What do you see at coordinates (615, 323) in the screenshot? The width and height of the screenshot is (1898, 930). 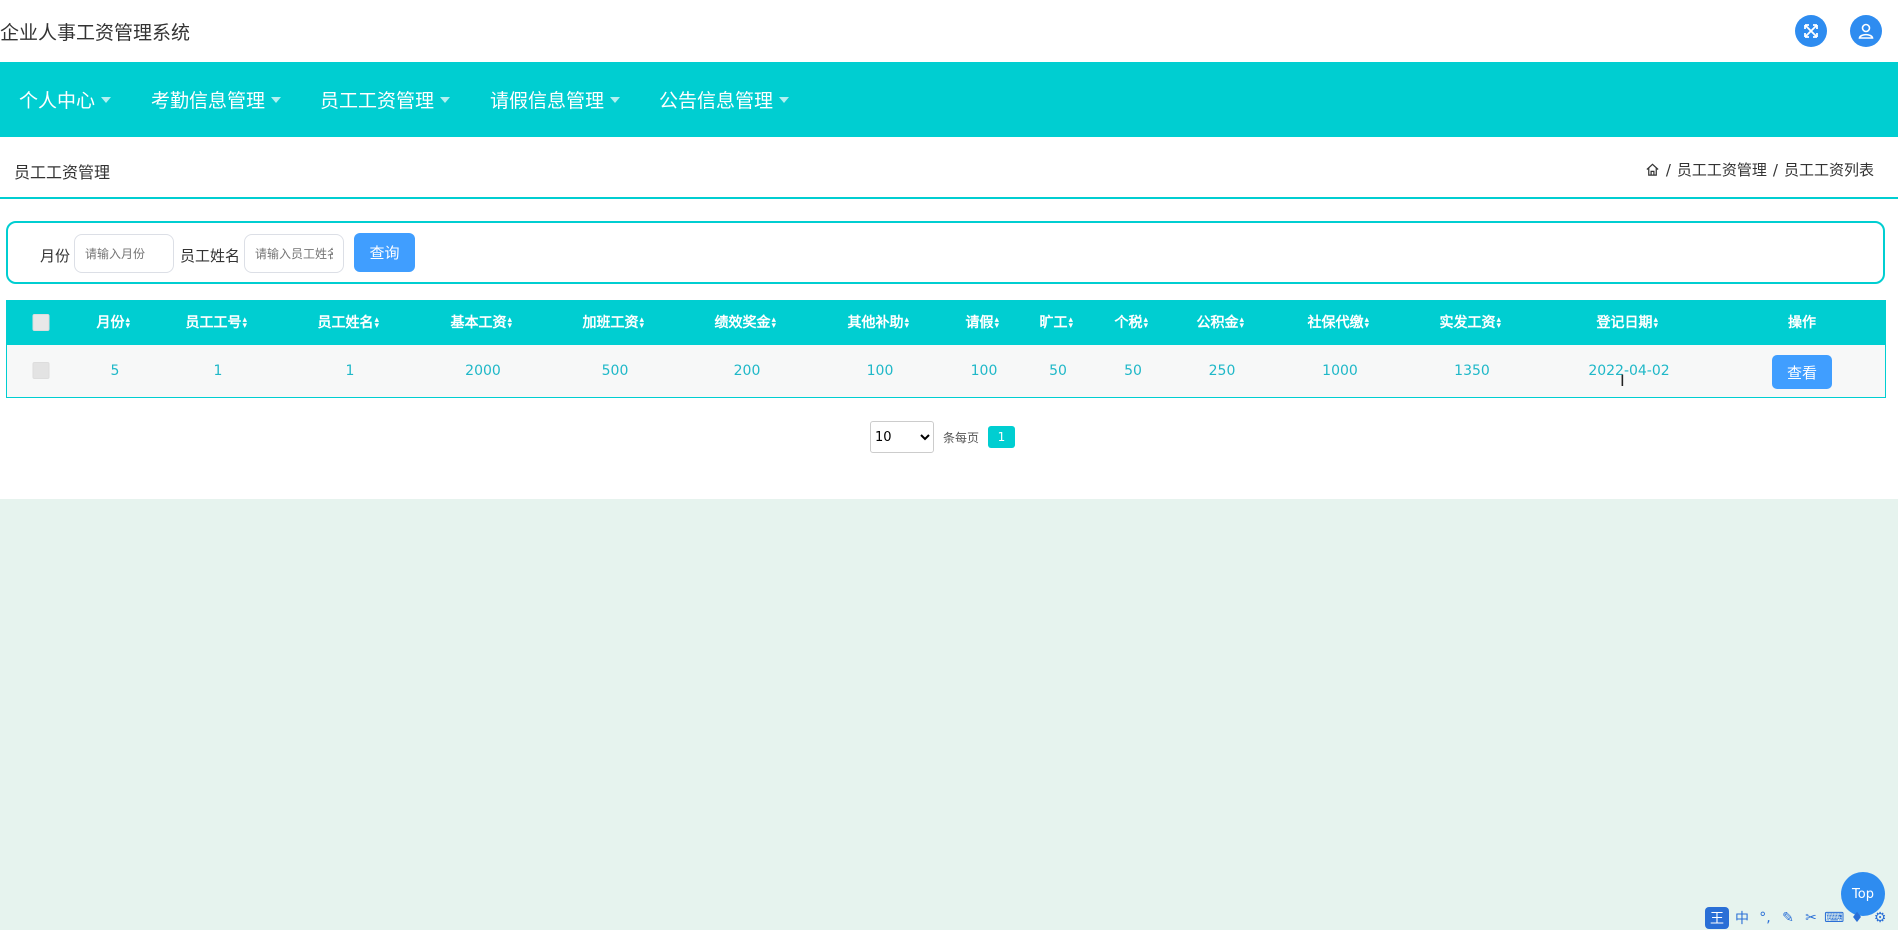 I see `column-header-overtime-pay: 加班工资 ▴ ▾` at bounding box center [615, 323].